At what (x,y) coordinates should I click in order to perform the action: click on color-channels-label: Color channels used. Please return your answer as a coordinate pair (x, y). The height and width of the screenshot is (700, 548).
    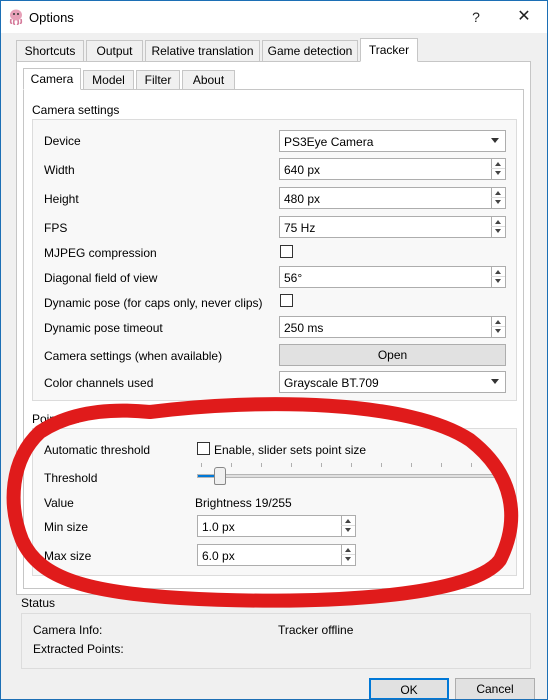
    Looking at the image, I should click on (99, 383).